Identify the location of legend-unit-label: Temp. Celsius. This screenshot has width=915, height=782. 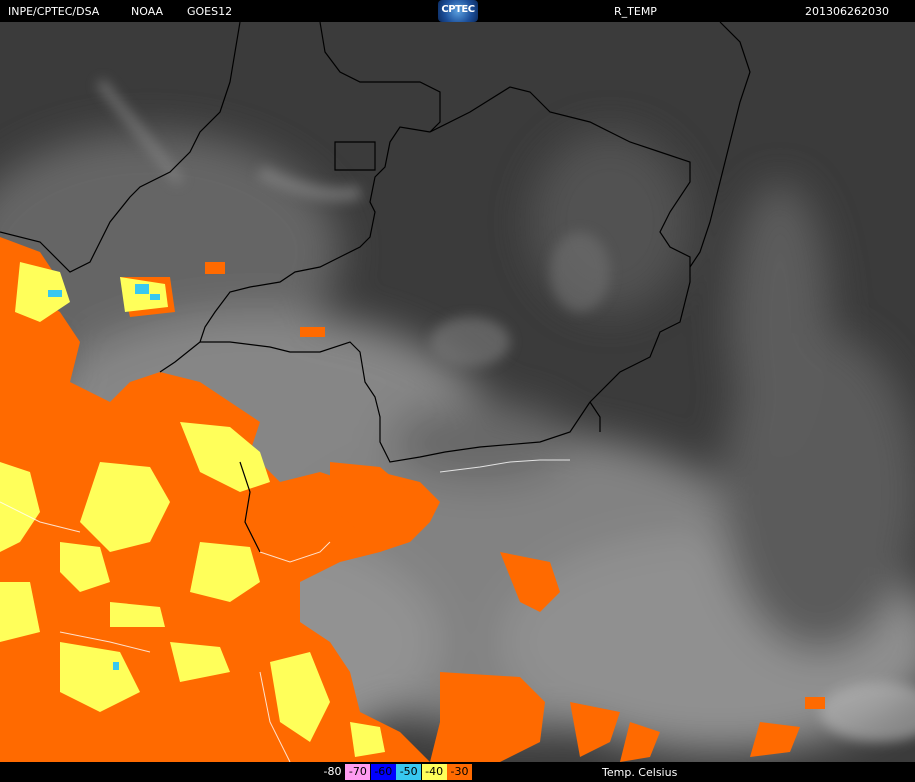
(640, 772).